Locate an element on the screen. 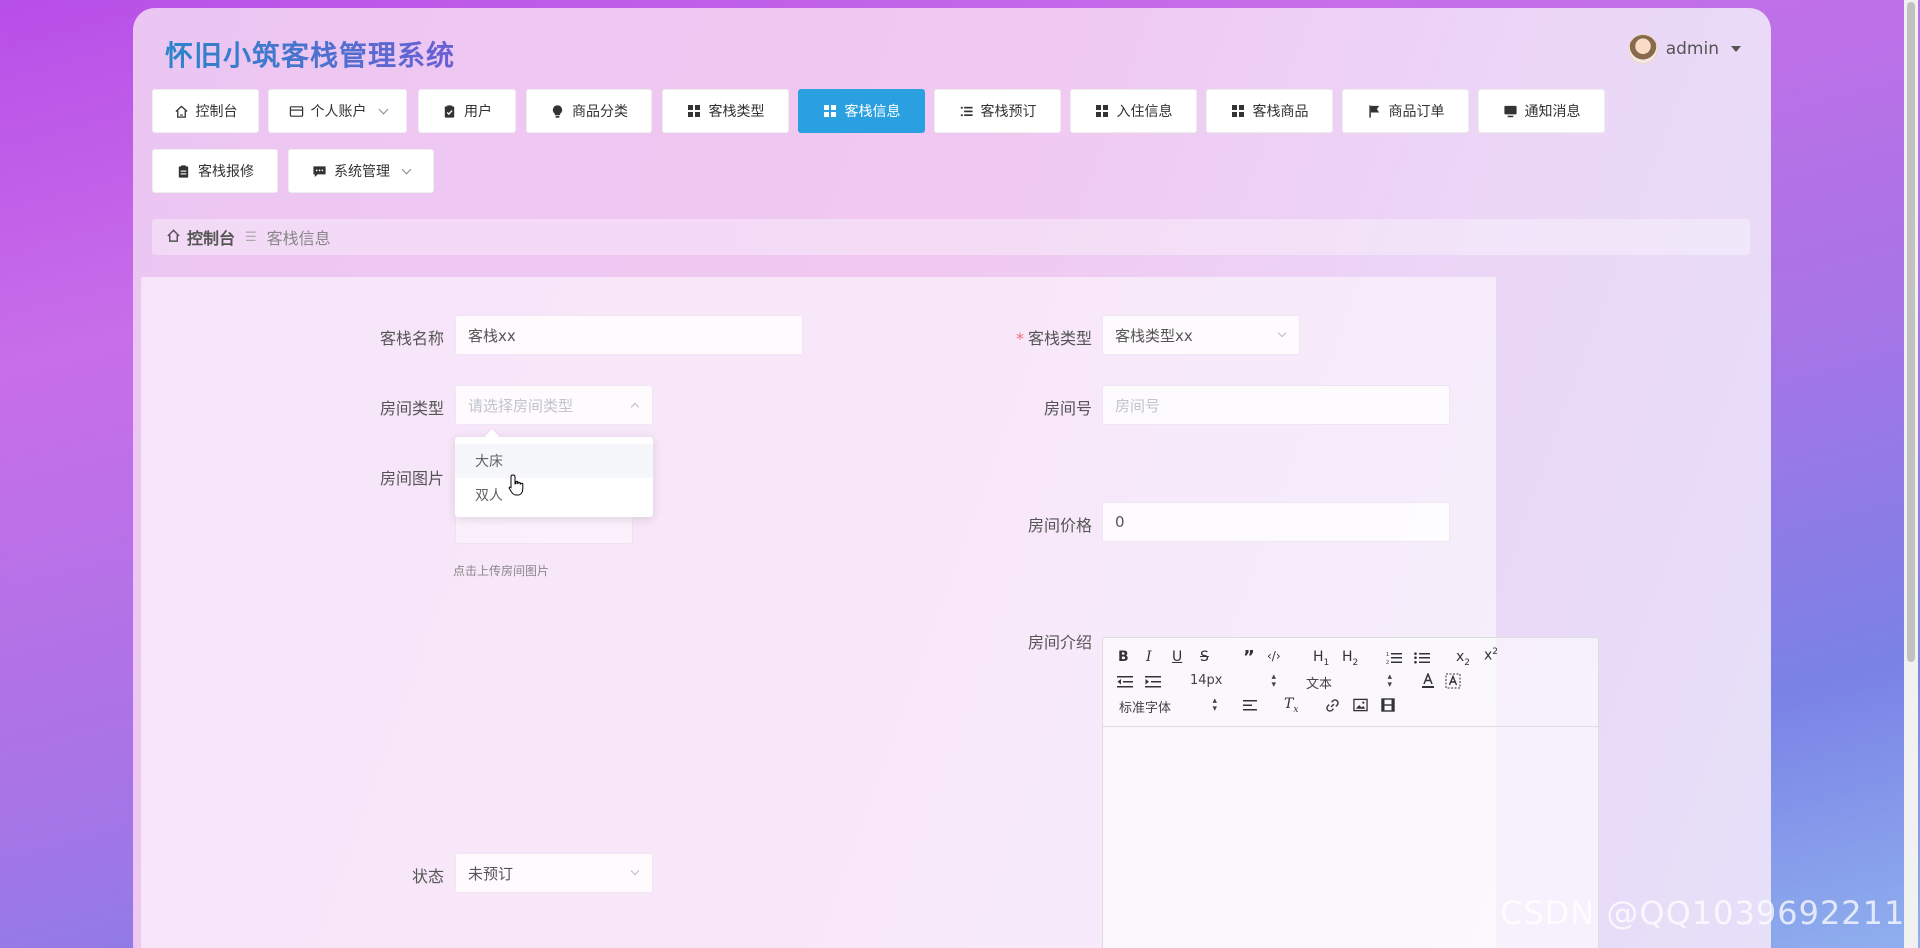  font-size-value: 14px is located at coordinates (1206, 680).